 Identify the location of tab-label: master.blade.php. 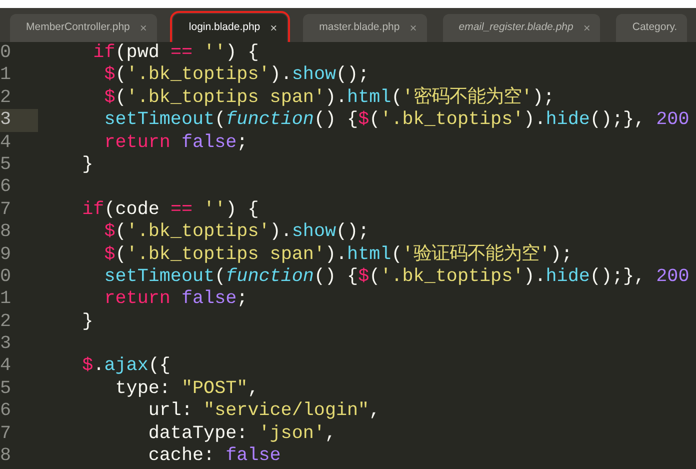
(359, 28).